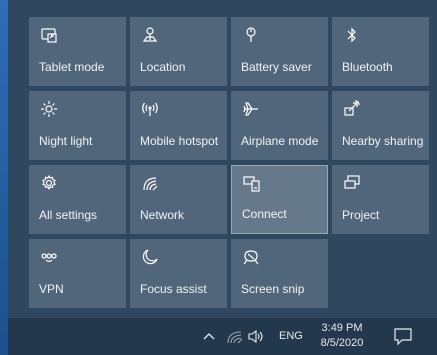  What do you see at coordinates (256, 336) in the screenshot?
I see `volume-icon` at bounding box center [256, 336].